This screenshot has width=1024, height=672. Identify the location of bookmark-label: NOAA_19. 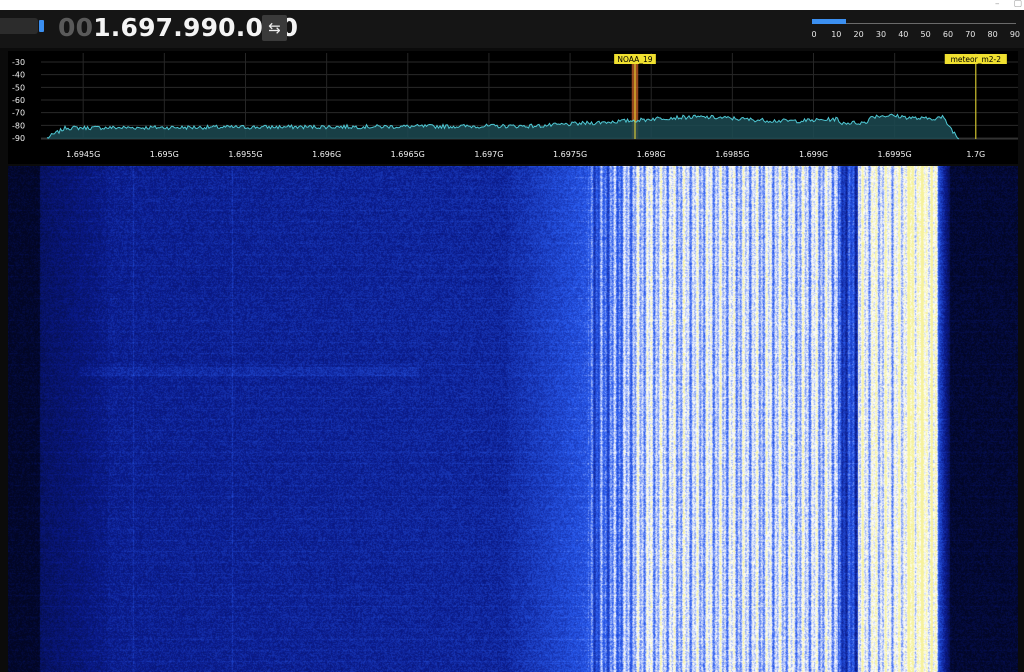
(634, 59).